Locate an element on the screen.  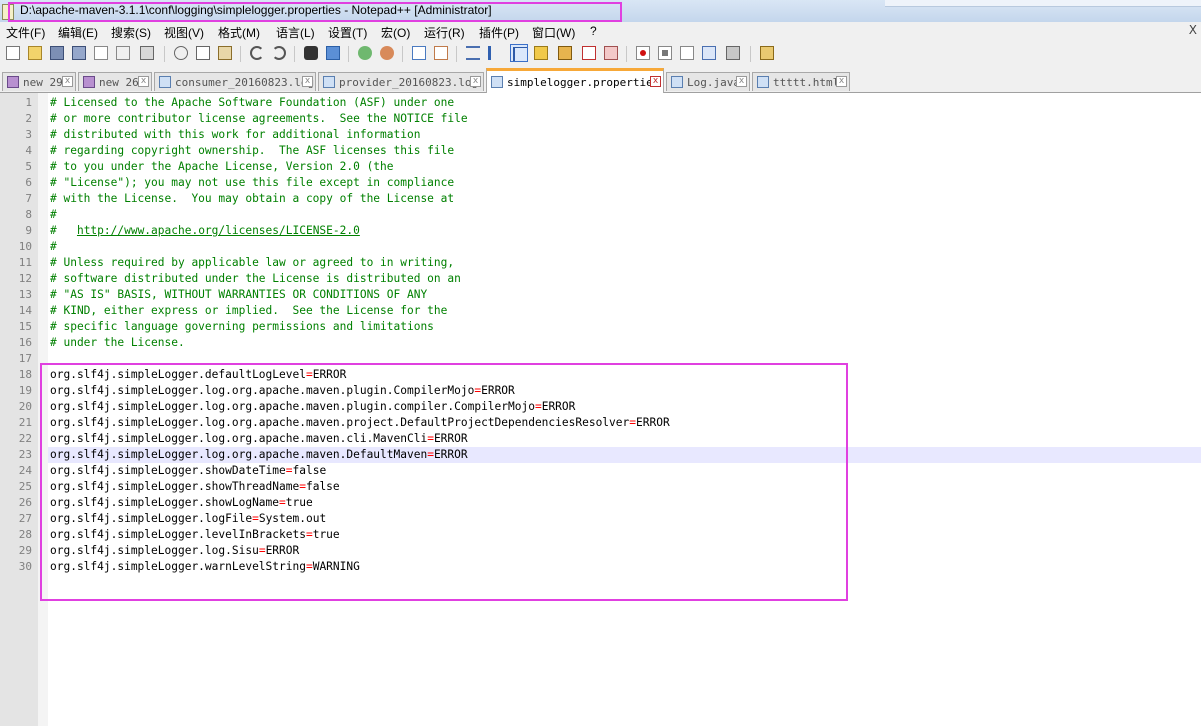
tab-log-java: Log.java x is located at coordinates (708, 81).